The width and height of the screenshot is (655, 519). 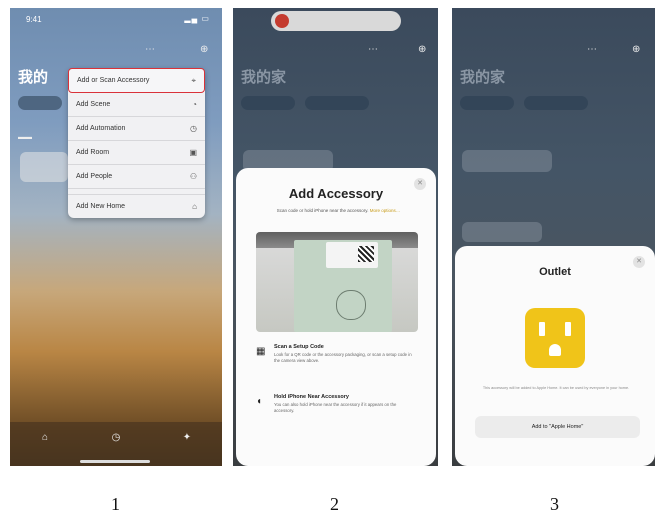 I want to click on menu-item-label: Add Scene, so click(x=93, y=104).